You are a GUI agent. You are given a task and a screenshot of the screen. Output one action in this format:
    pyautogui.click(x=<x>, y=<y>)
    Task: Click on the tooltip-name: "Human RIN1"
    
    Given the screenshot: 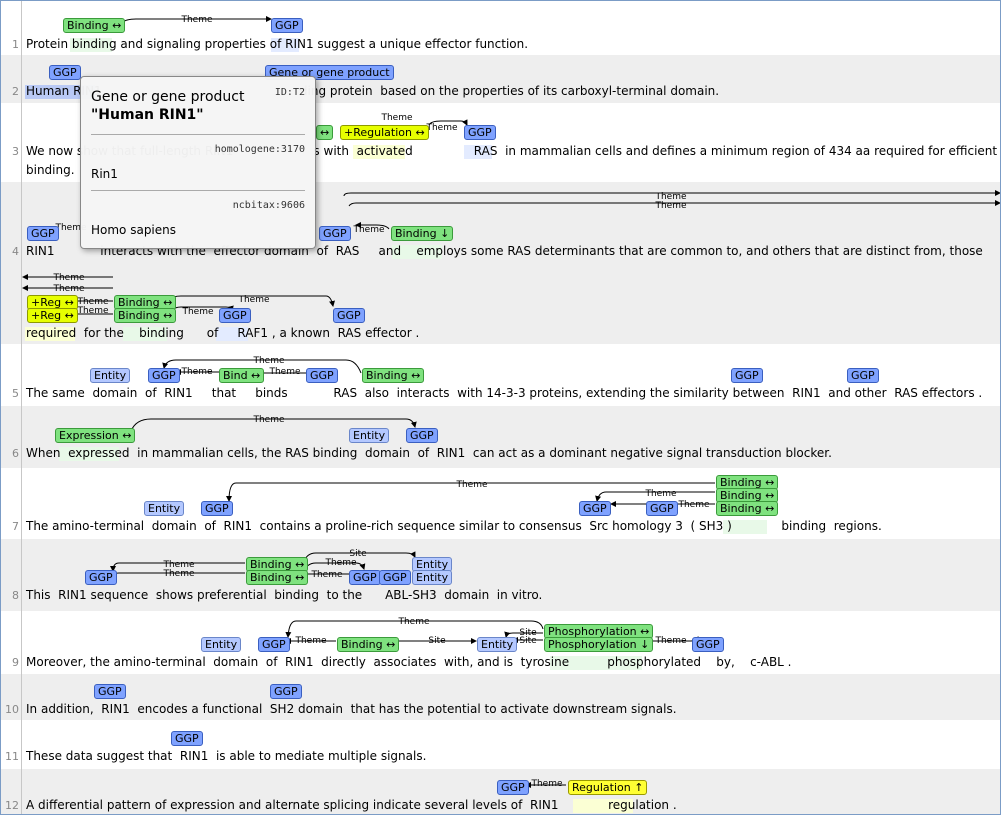 What is the action you would take?
    pyautogui.click(x=147, y=115)
    